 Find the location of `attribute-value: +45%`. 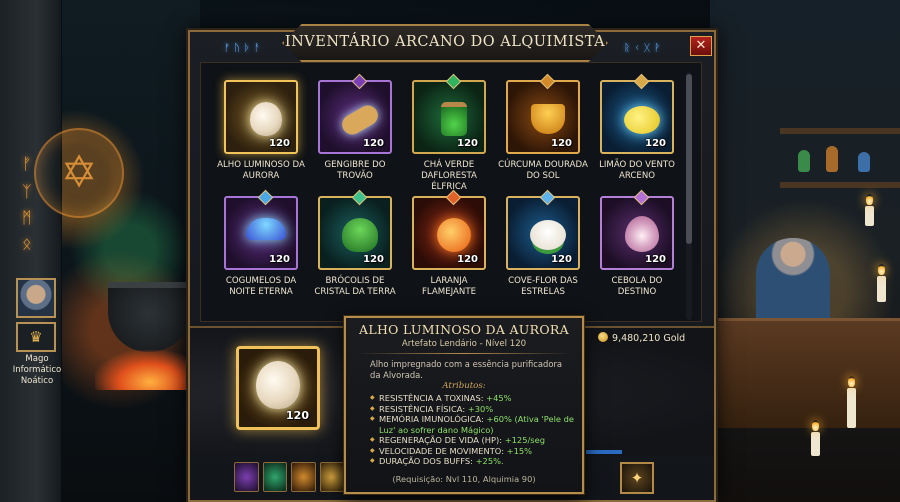

attribute-value: +45% is located at coordinates (499, 398).